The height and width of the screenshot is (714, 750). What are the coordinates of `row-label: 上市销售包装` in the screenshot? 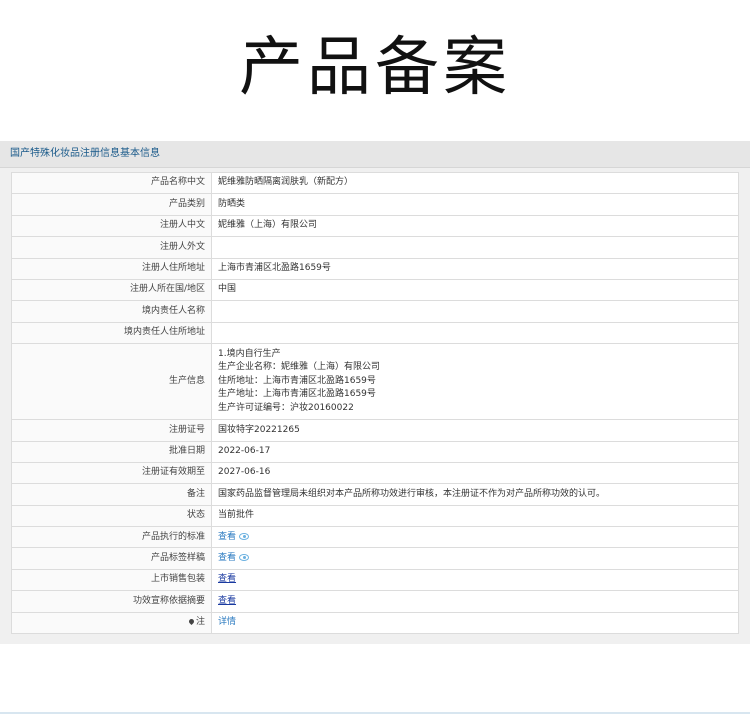 It's located at (111, 580).